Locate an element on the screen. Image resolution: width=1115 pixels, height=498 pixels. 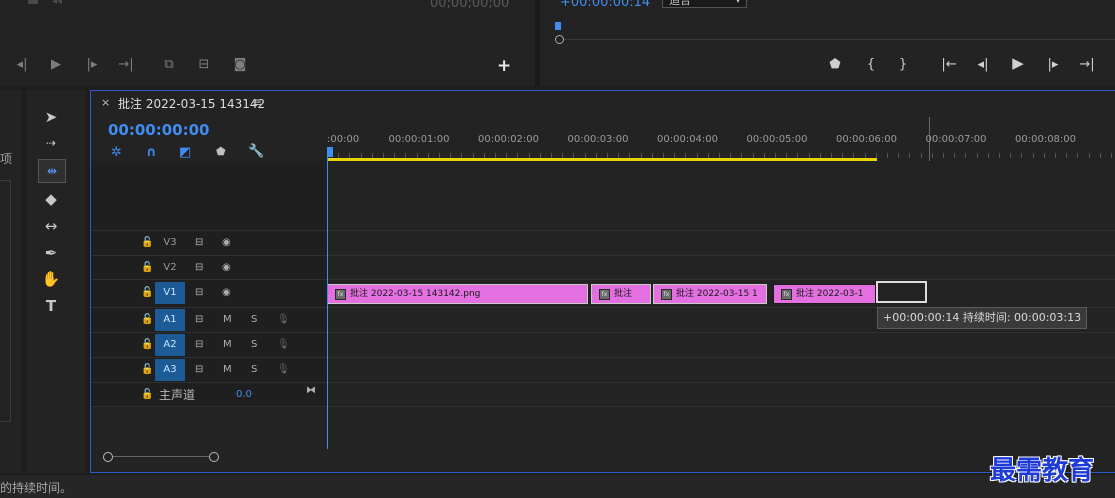
current-timecode: 00:00:00:00 is located at coordinates (159, 130).